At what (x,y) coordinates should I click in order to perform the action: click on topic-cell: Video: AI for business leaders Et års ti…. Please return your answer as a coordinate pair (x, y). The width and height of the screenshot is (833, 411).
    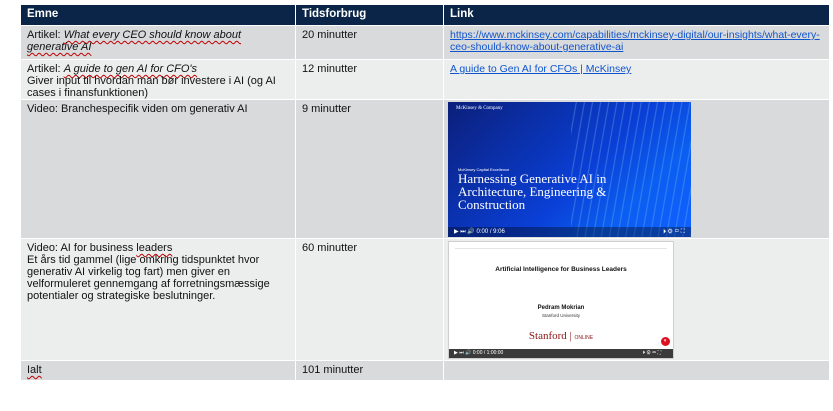
    Looking at the image, I should click on (158, 299).